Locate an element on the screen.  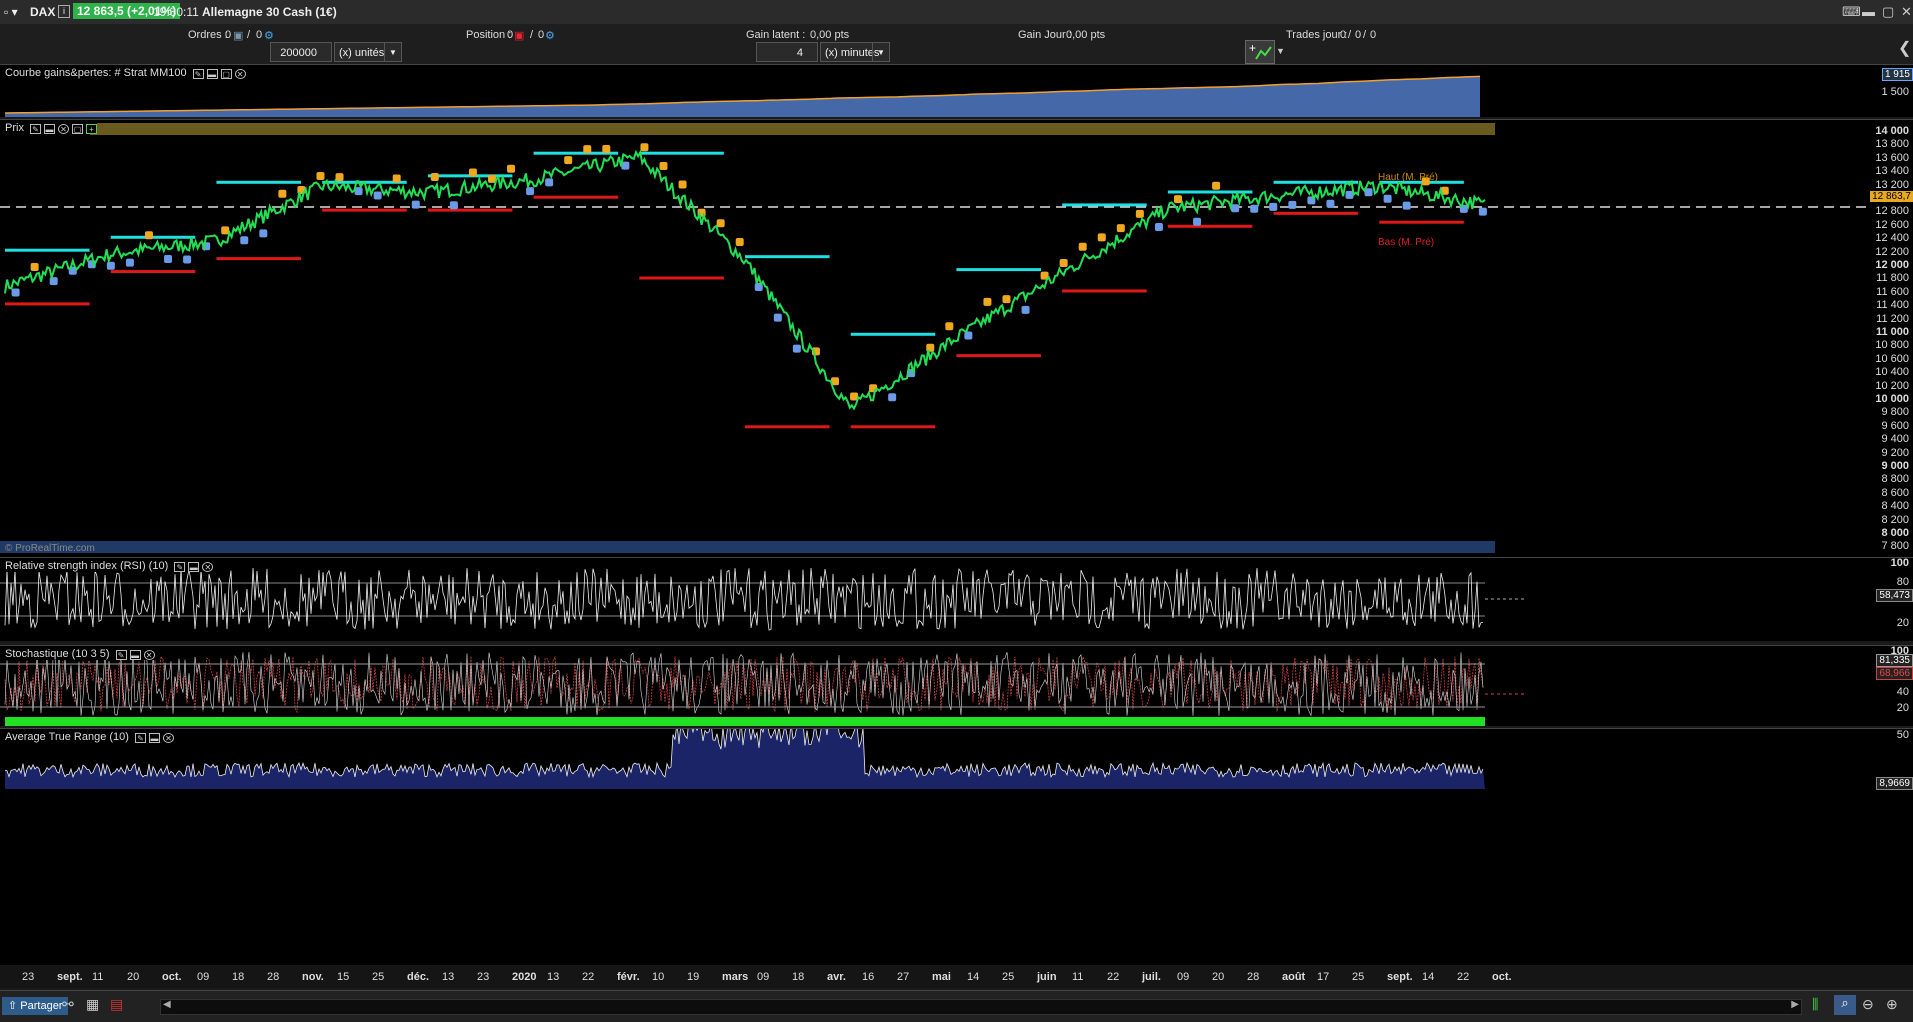
date-axis-label: 09 is located at coordinates (763, 977).